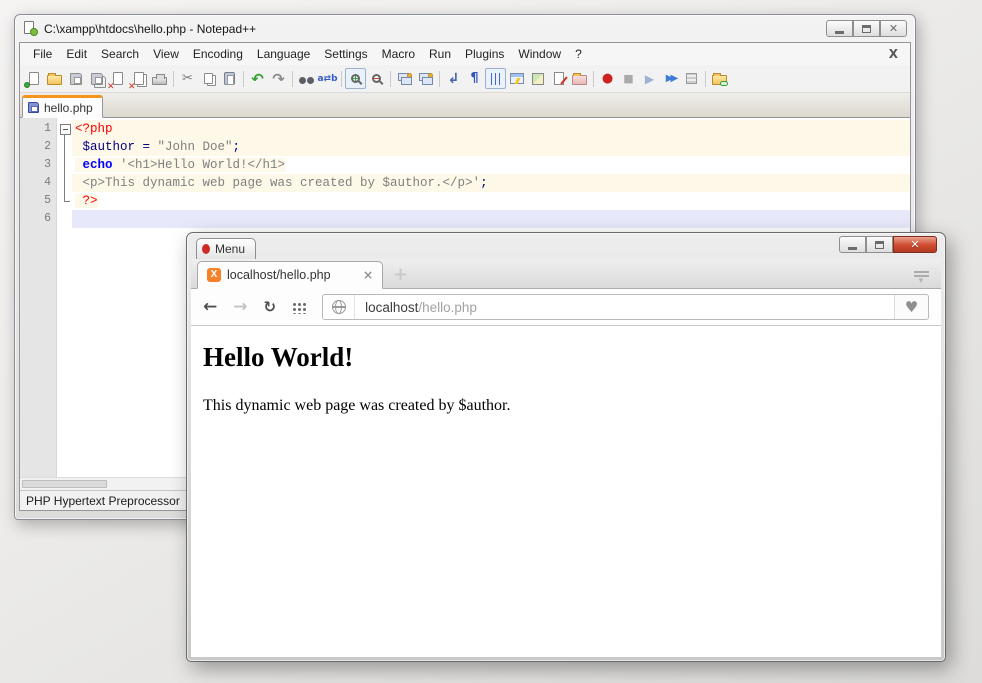 This screenshot has width=982, height=683. I want to click on menu-edit: Edit, so click(76, 54).